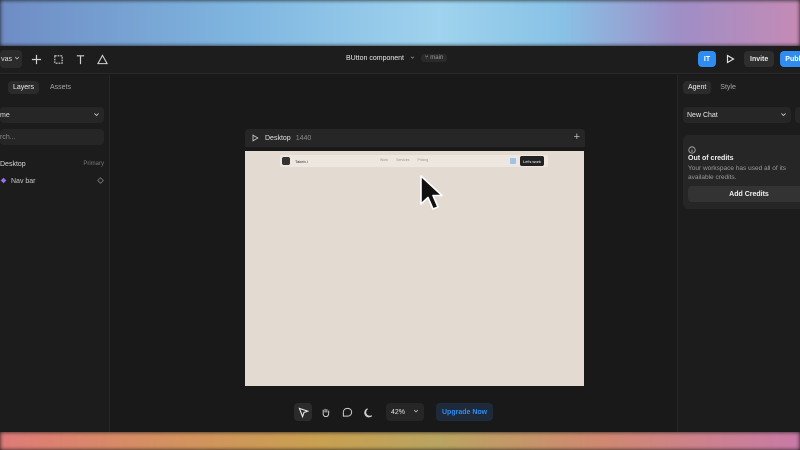  Describe the element at coordinates (375, 58) in the screenshot. I see `project-title: BUtton component` at that location.